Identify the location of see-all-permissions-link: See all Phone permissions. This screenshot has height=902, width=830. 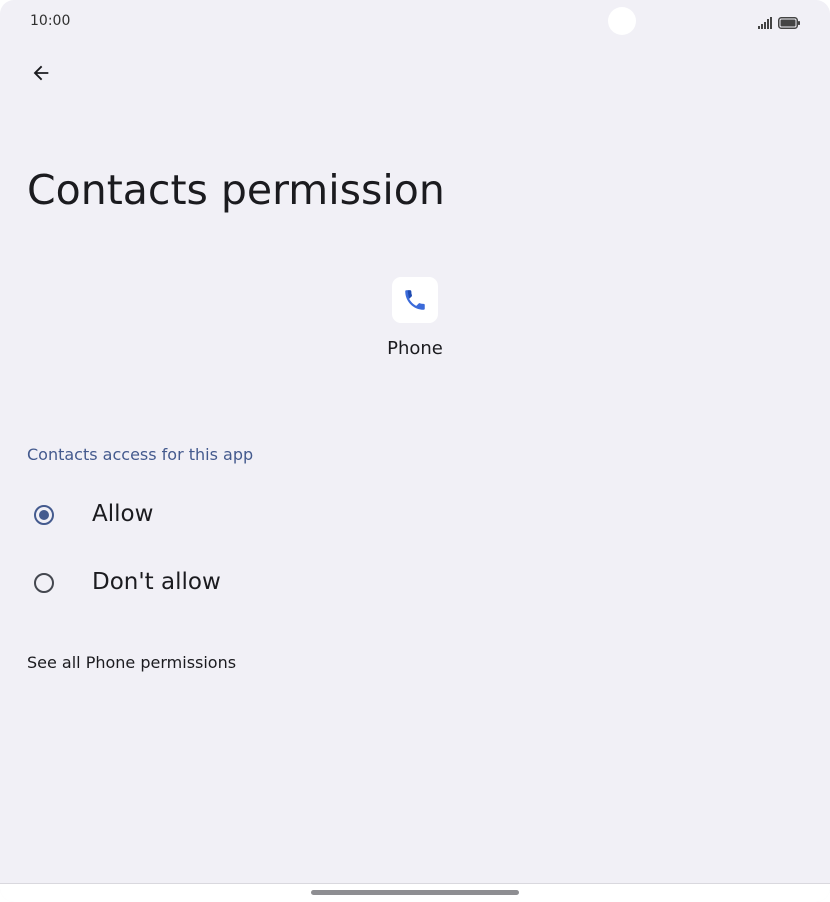
(131, 662).